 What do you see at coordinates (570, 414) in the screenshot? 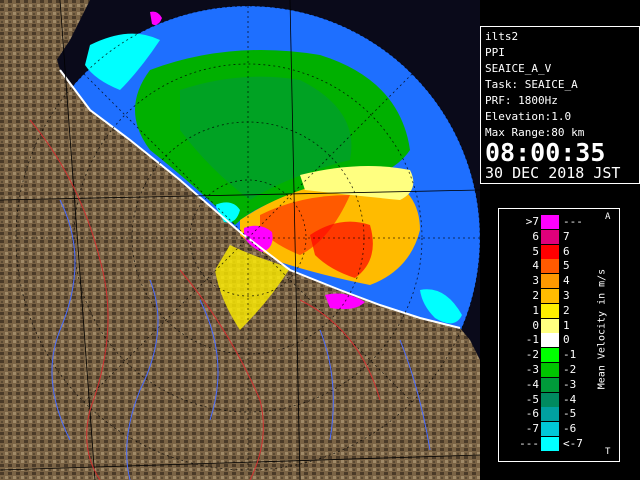
I see `legend-upper-bound: -5` at bounding box center [570, 414].